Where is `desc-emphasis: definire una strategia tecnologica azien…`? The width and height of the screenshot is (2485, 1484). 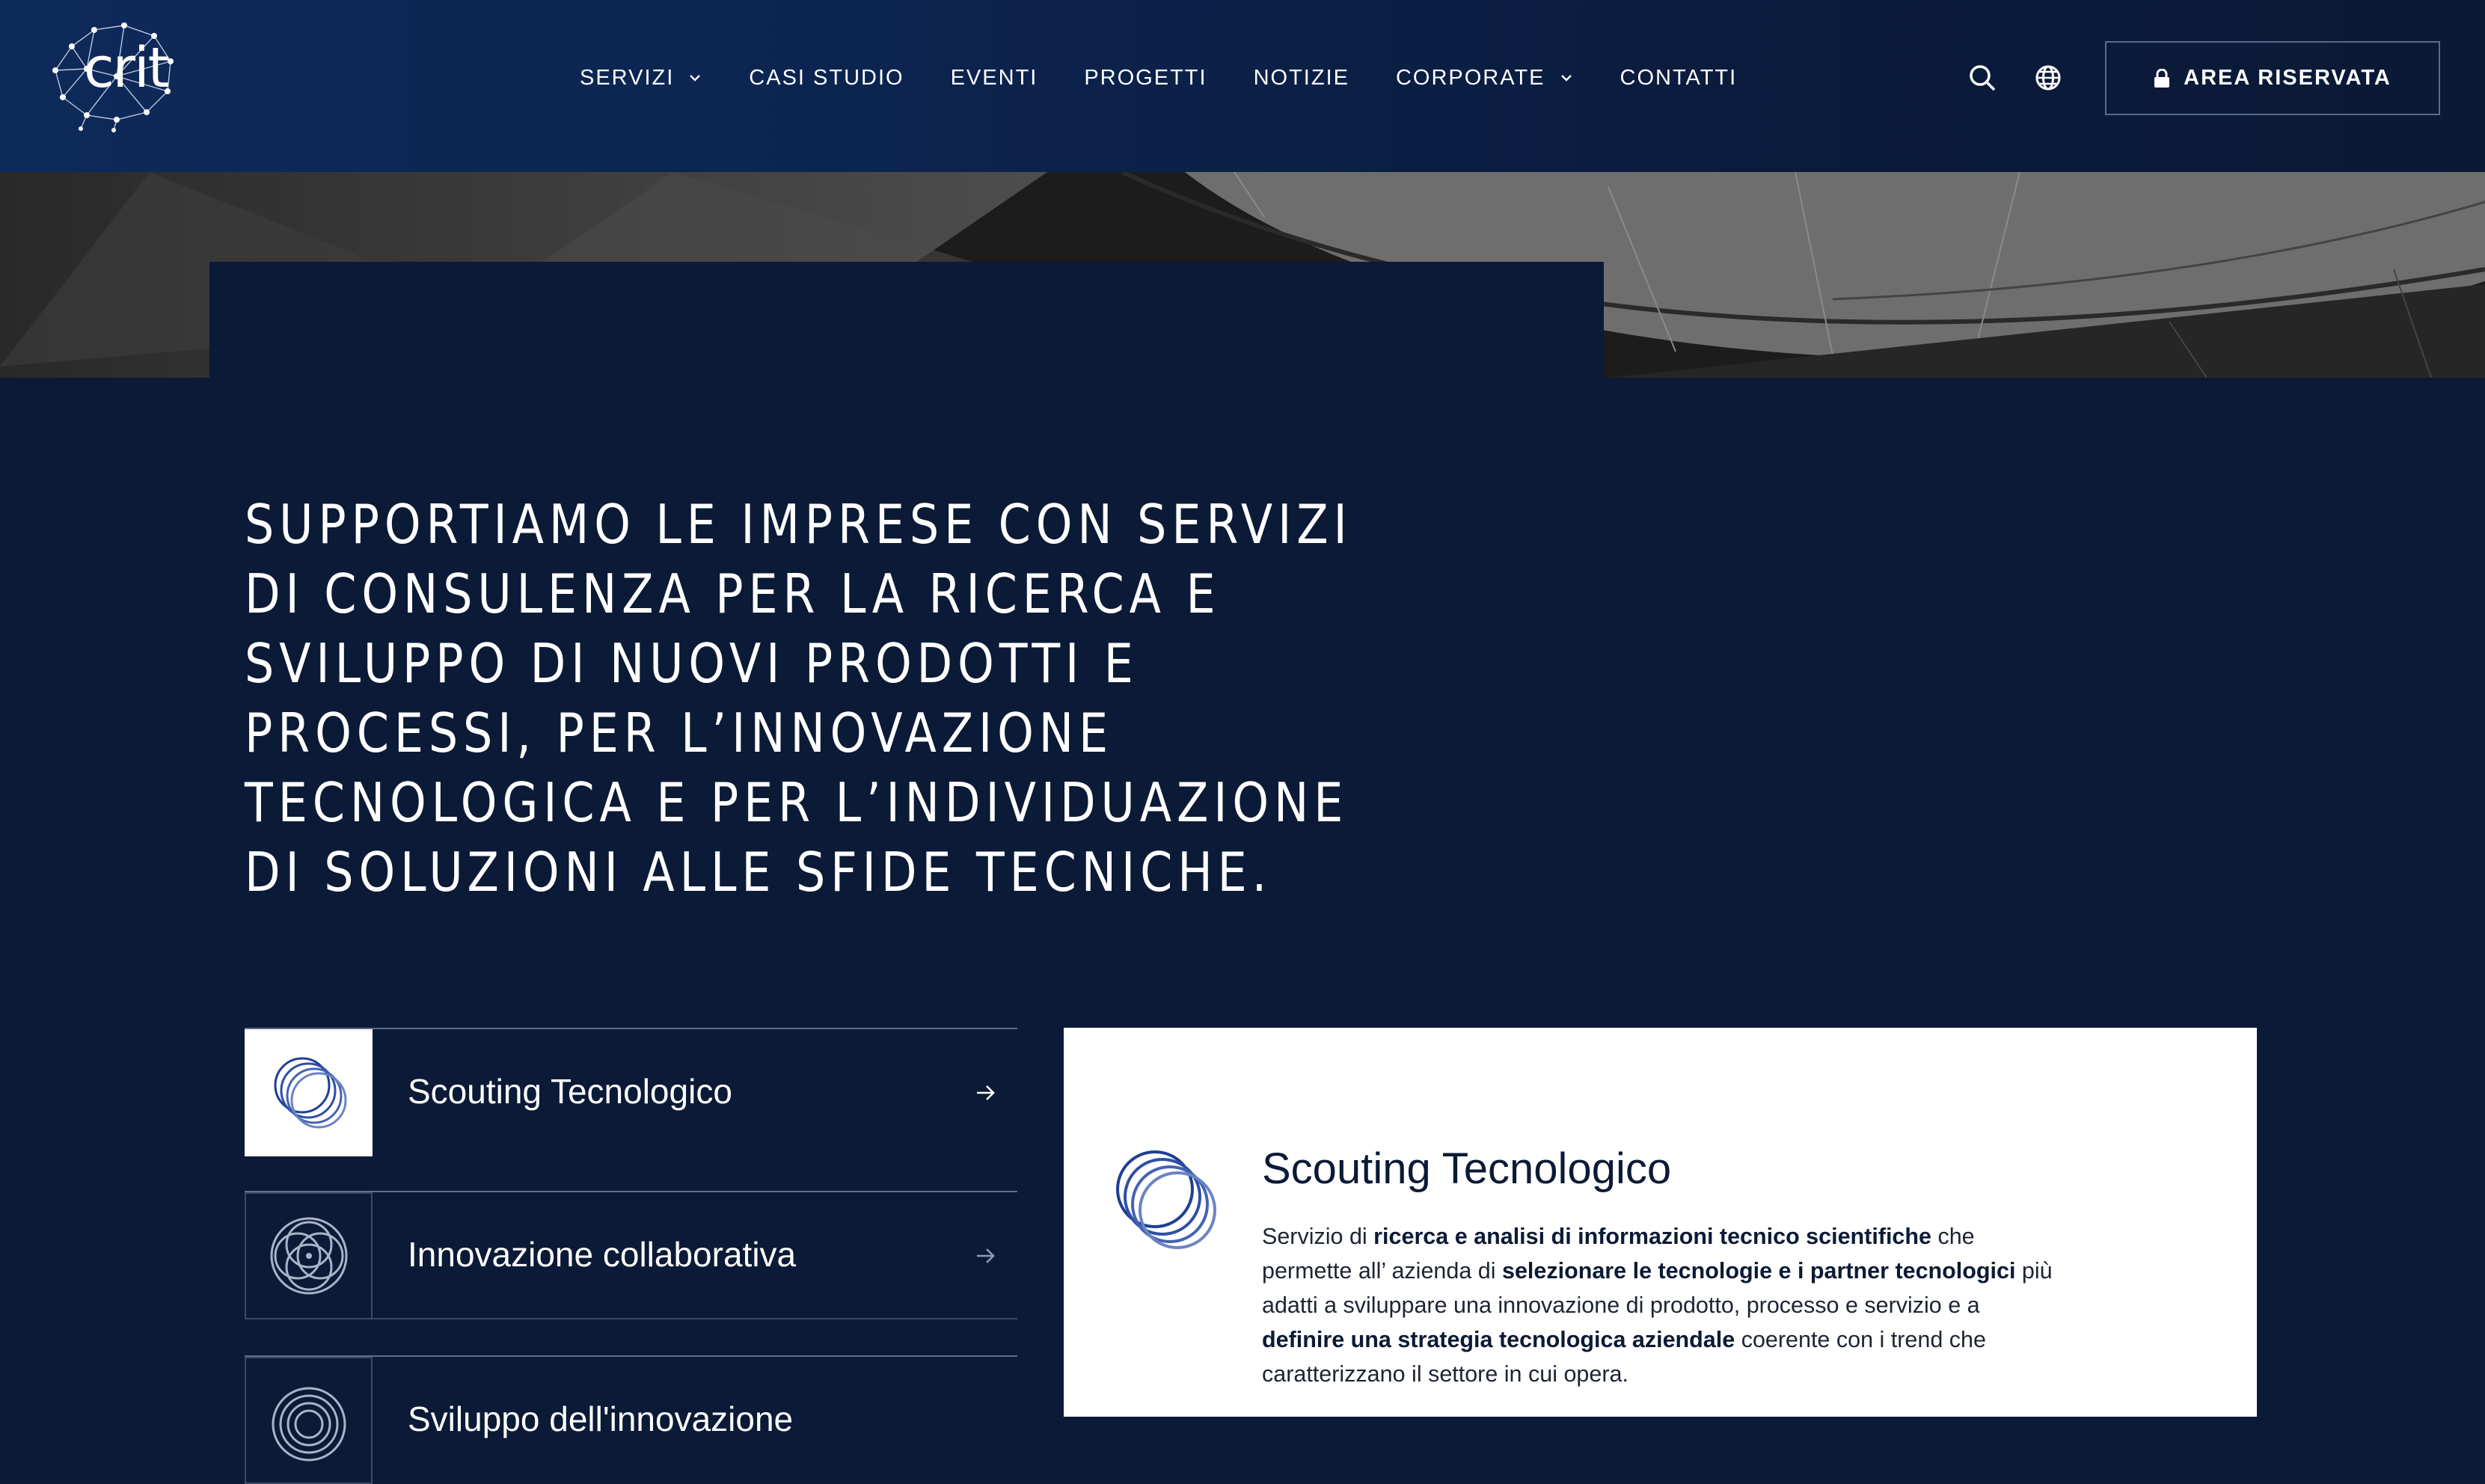 desc-emphasis: definire una strategia tecnologica azien… is located at coordinates (1498, 1339).